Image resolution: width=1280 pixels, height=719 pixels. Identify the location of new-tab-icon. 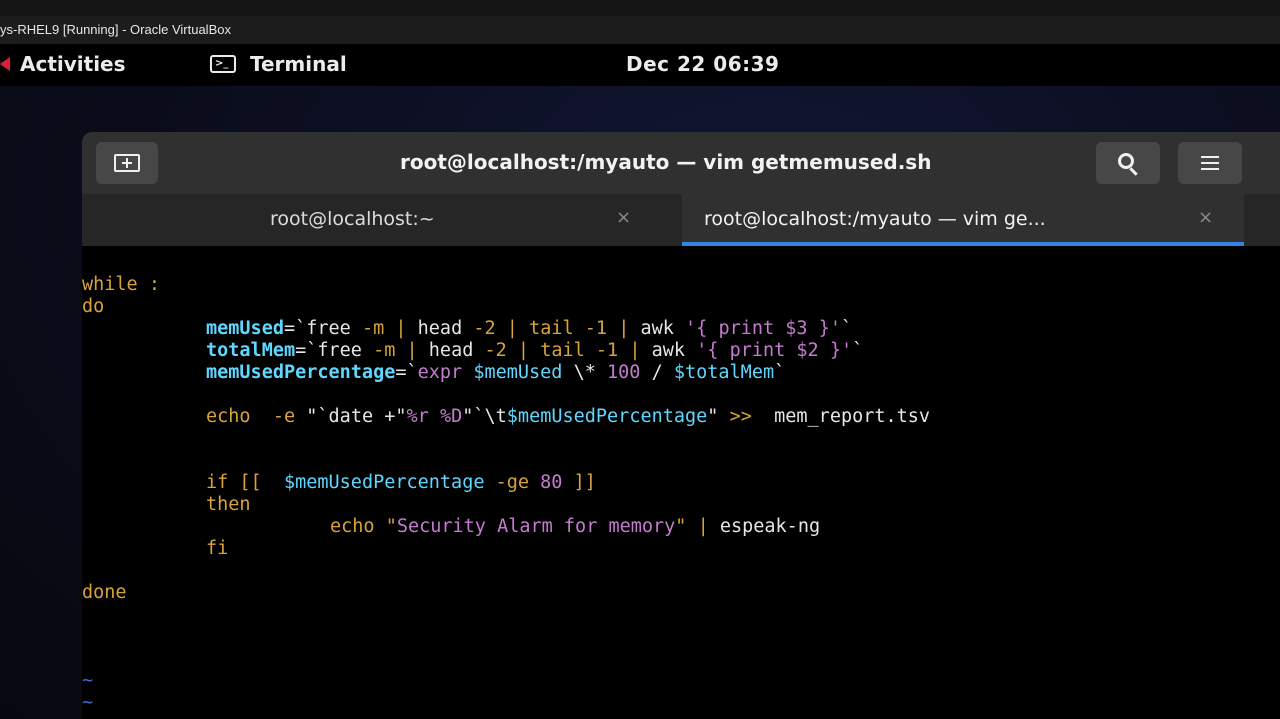
(127, 163).